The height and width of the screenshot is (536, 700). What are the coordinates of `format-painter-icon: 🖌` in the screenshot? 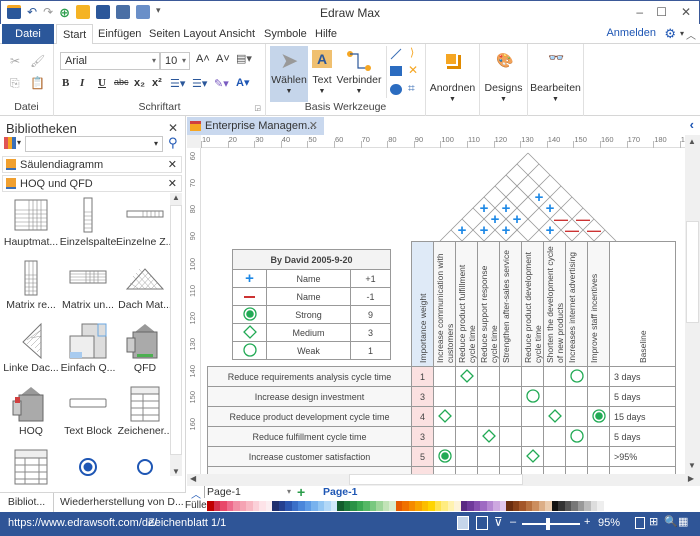 It's located at (37, 61).